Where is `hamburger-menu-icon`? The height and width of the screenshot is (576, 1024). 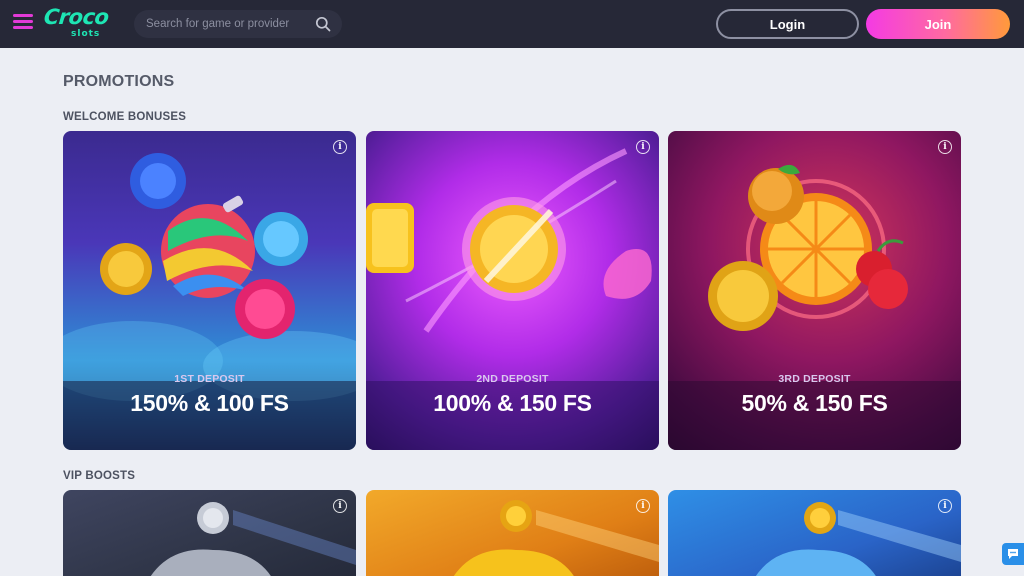 hamburger-menu-icon is located at coordinates (23, 24).